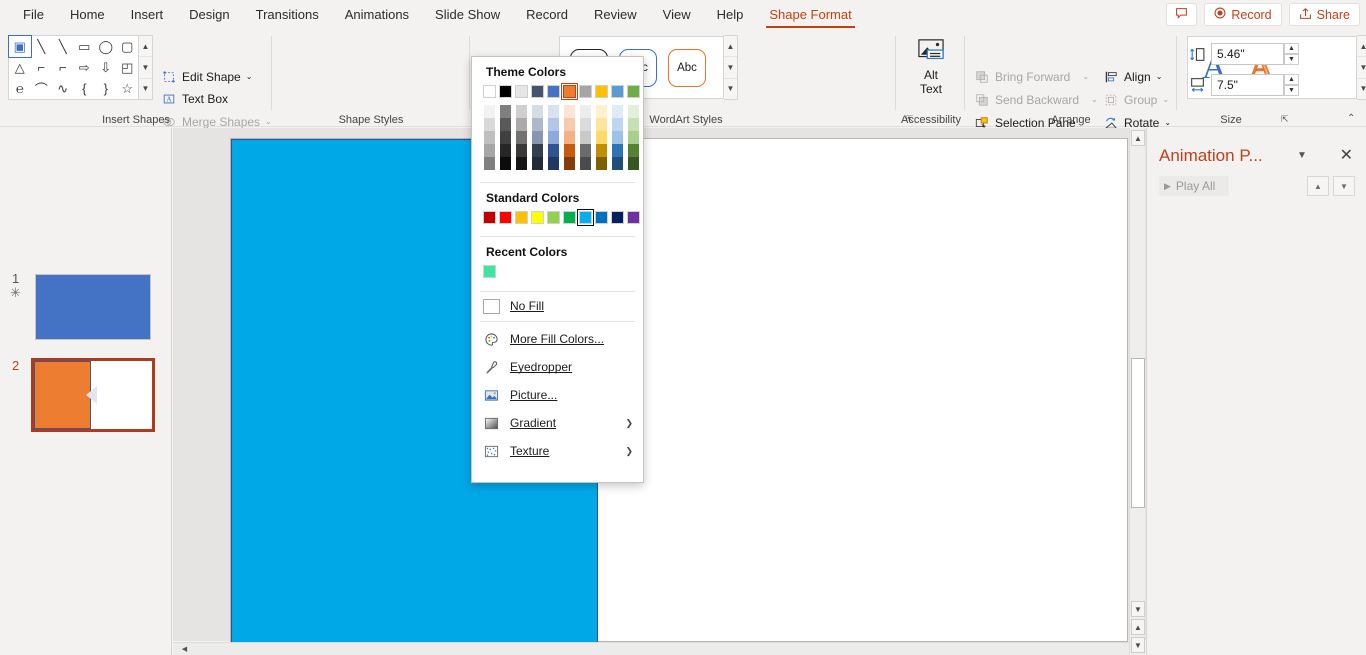 The height and width of the screenshot is (655, 1366). What do you see at coordinates (145, 89) in the screenshot?
I see `shapes-more-icon: ▼` at bounding box center [145, 89].